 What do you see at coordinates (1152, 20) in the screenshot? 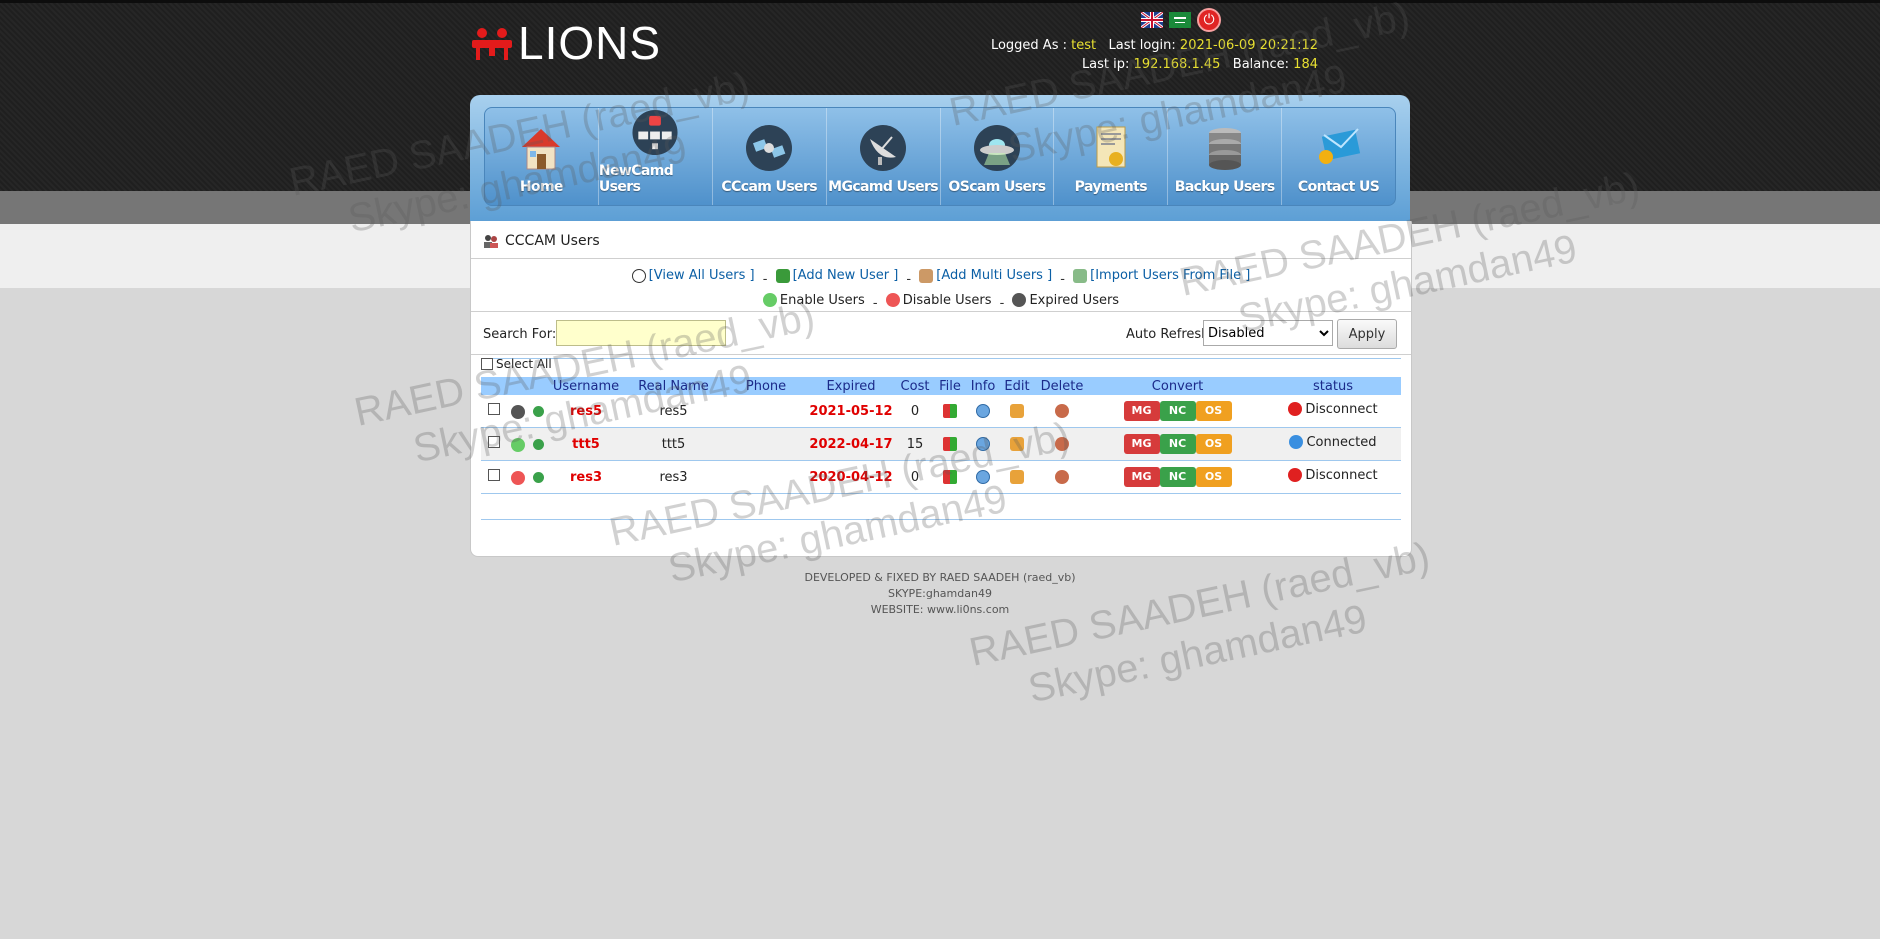
I see `uk-flag-icon` at bounding box center [1152, 20].